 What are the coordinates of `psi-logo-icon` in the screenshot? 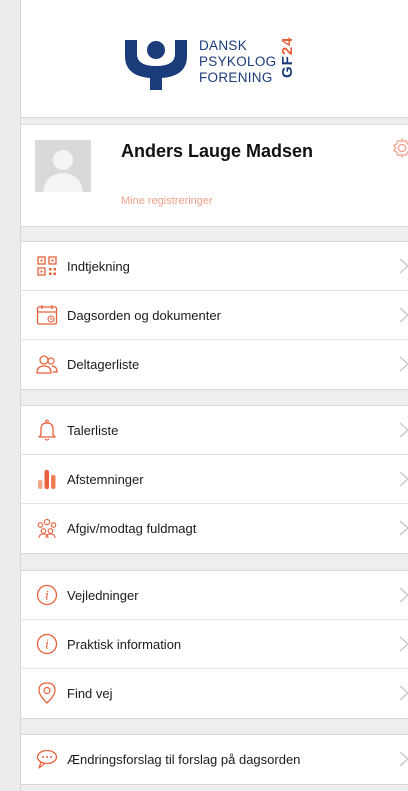 It's located at (156, 65).